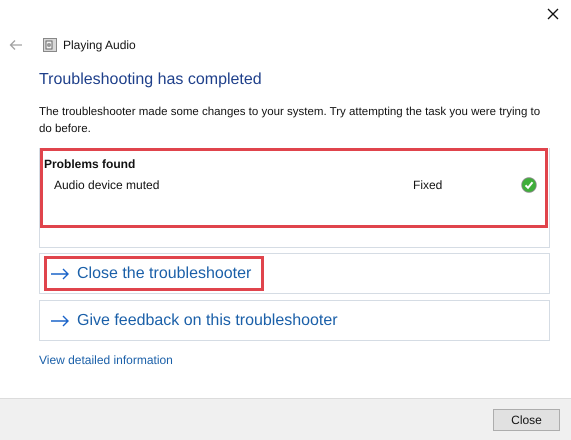  What do you see at coordinates (197, 320) in the screenshot?
I see `action-link: Give feedback on this troubleshooter` at bounding box center [197, 320].